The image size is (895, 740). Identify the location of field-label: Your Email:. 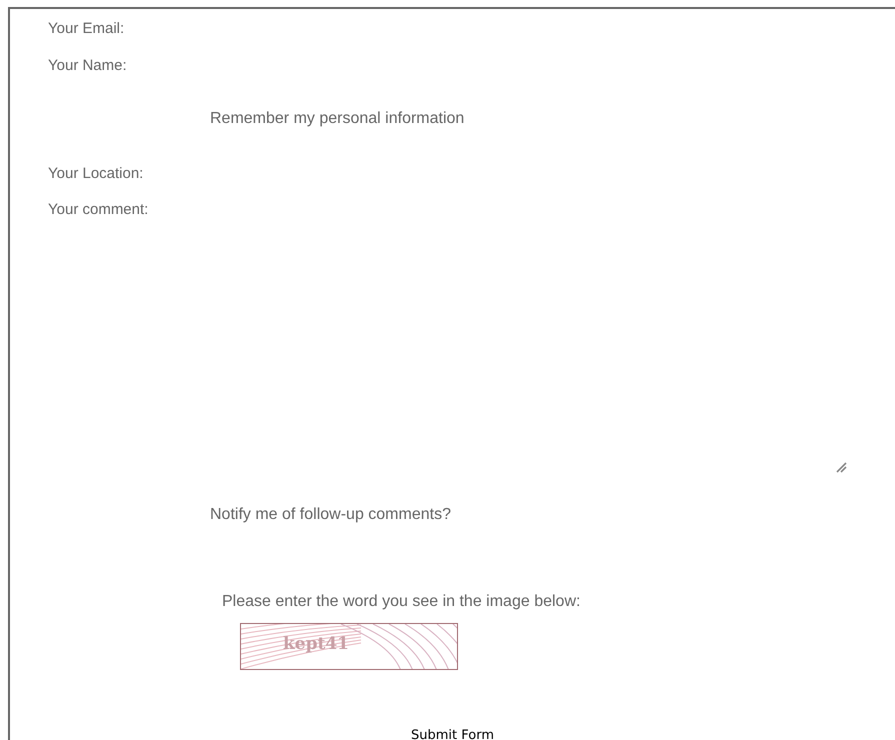
(86, 28).